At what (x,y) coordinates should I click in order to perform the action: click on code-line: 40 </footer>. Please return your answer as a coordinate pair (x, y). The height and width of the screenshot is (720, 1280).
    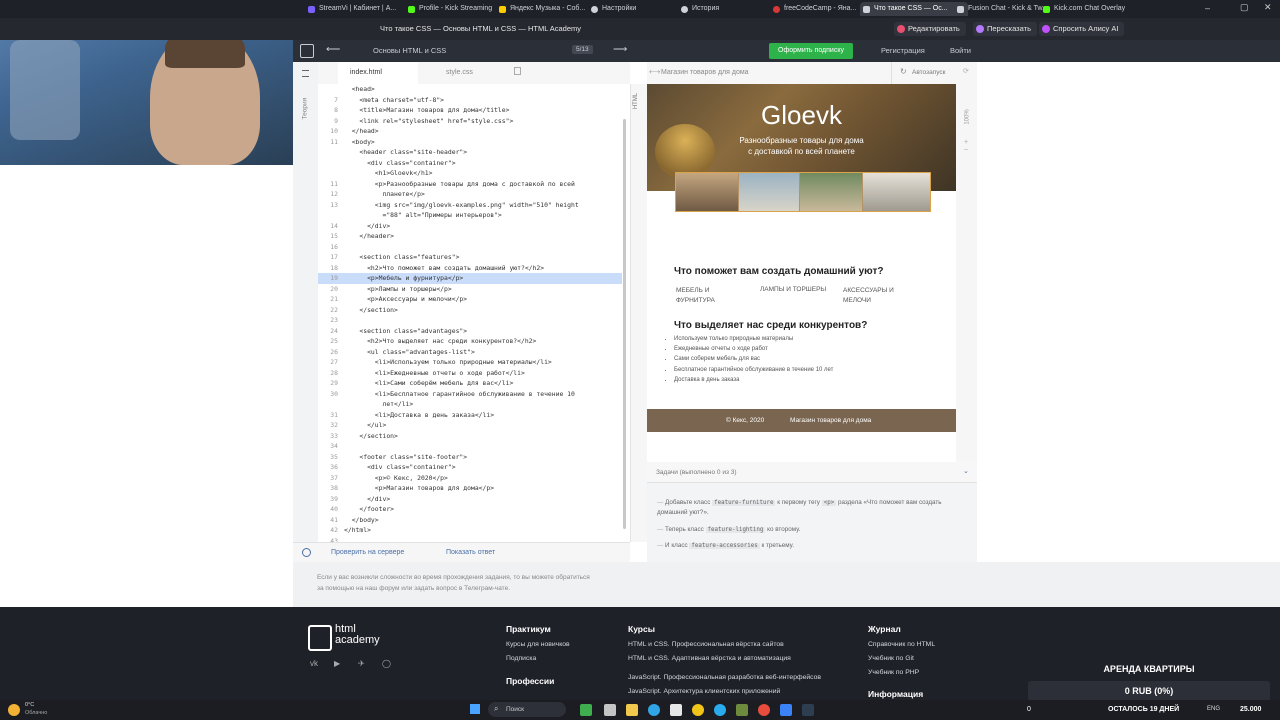
    Looking at the image, I should click on (356, 509).